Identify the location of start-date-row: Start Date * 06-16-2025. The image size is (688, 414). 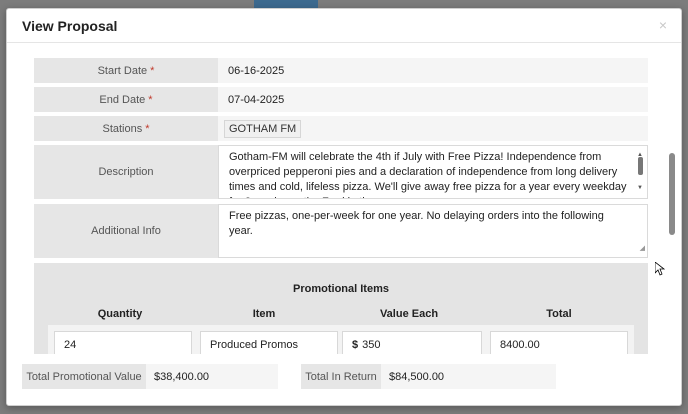
(341, 70).